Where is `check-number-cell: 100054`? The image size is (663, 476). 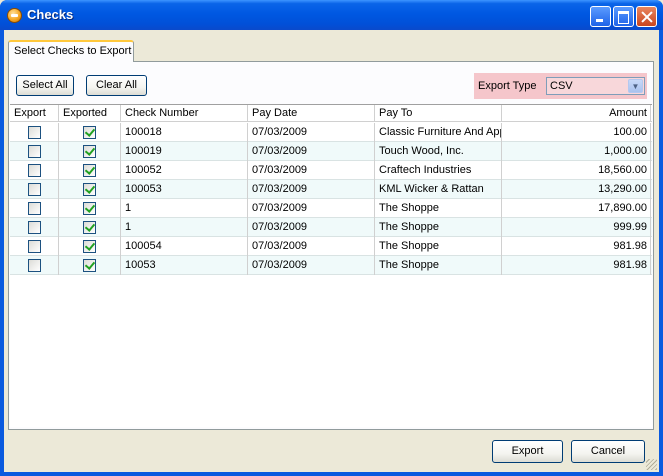
check-number-cell: 100054 is located at coordinates (184, 246).